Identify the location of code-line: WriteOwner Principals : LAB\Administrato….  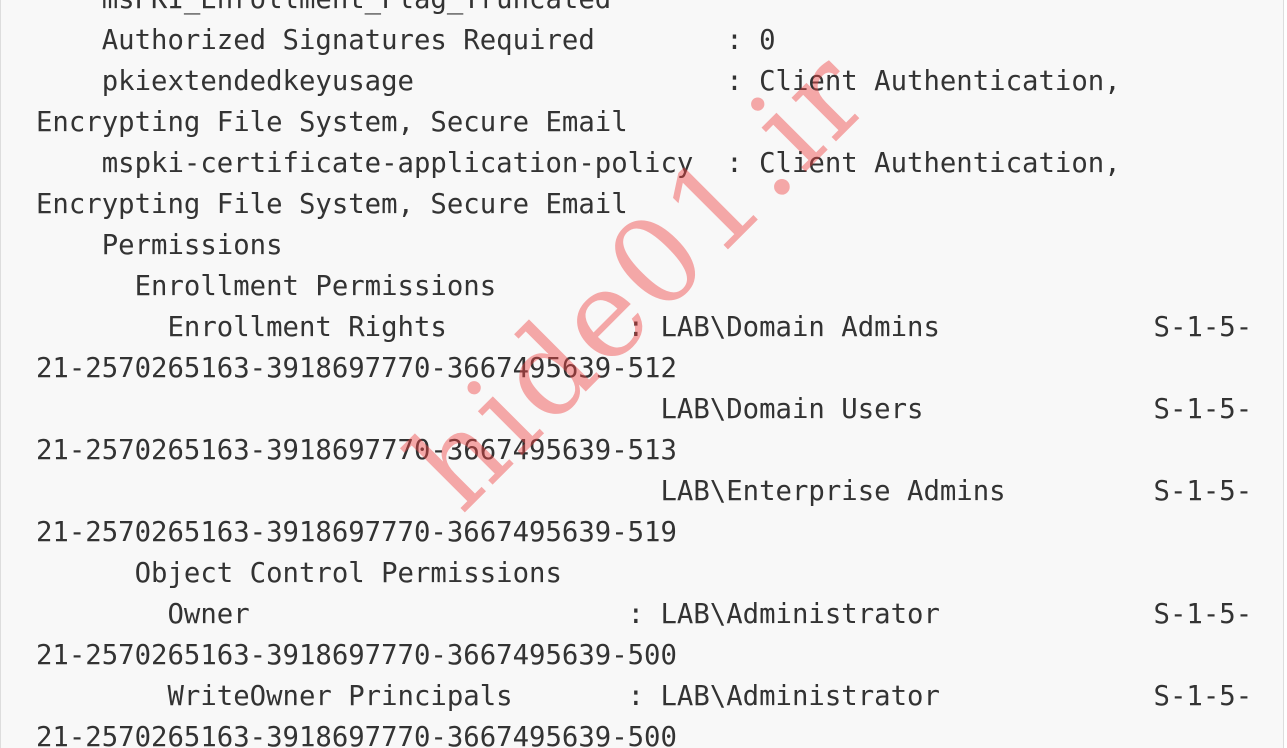
(644, 696).